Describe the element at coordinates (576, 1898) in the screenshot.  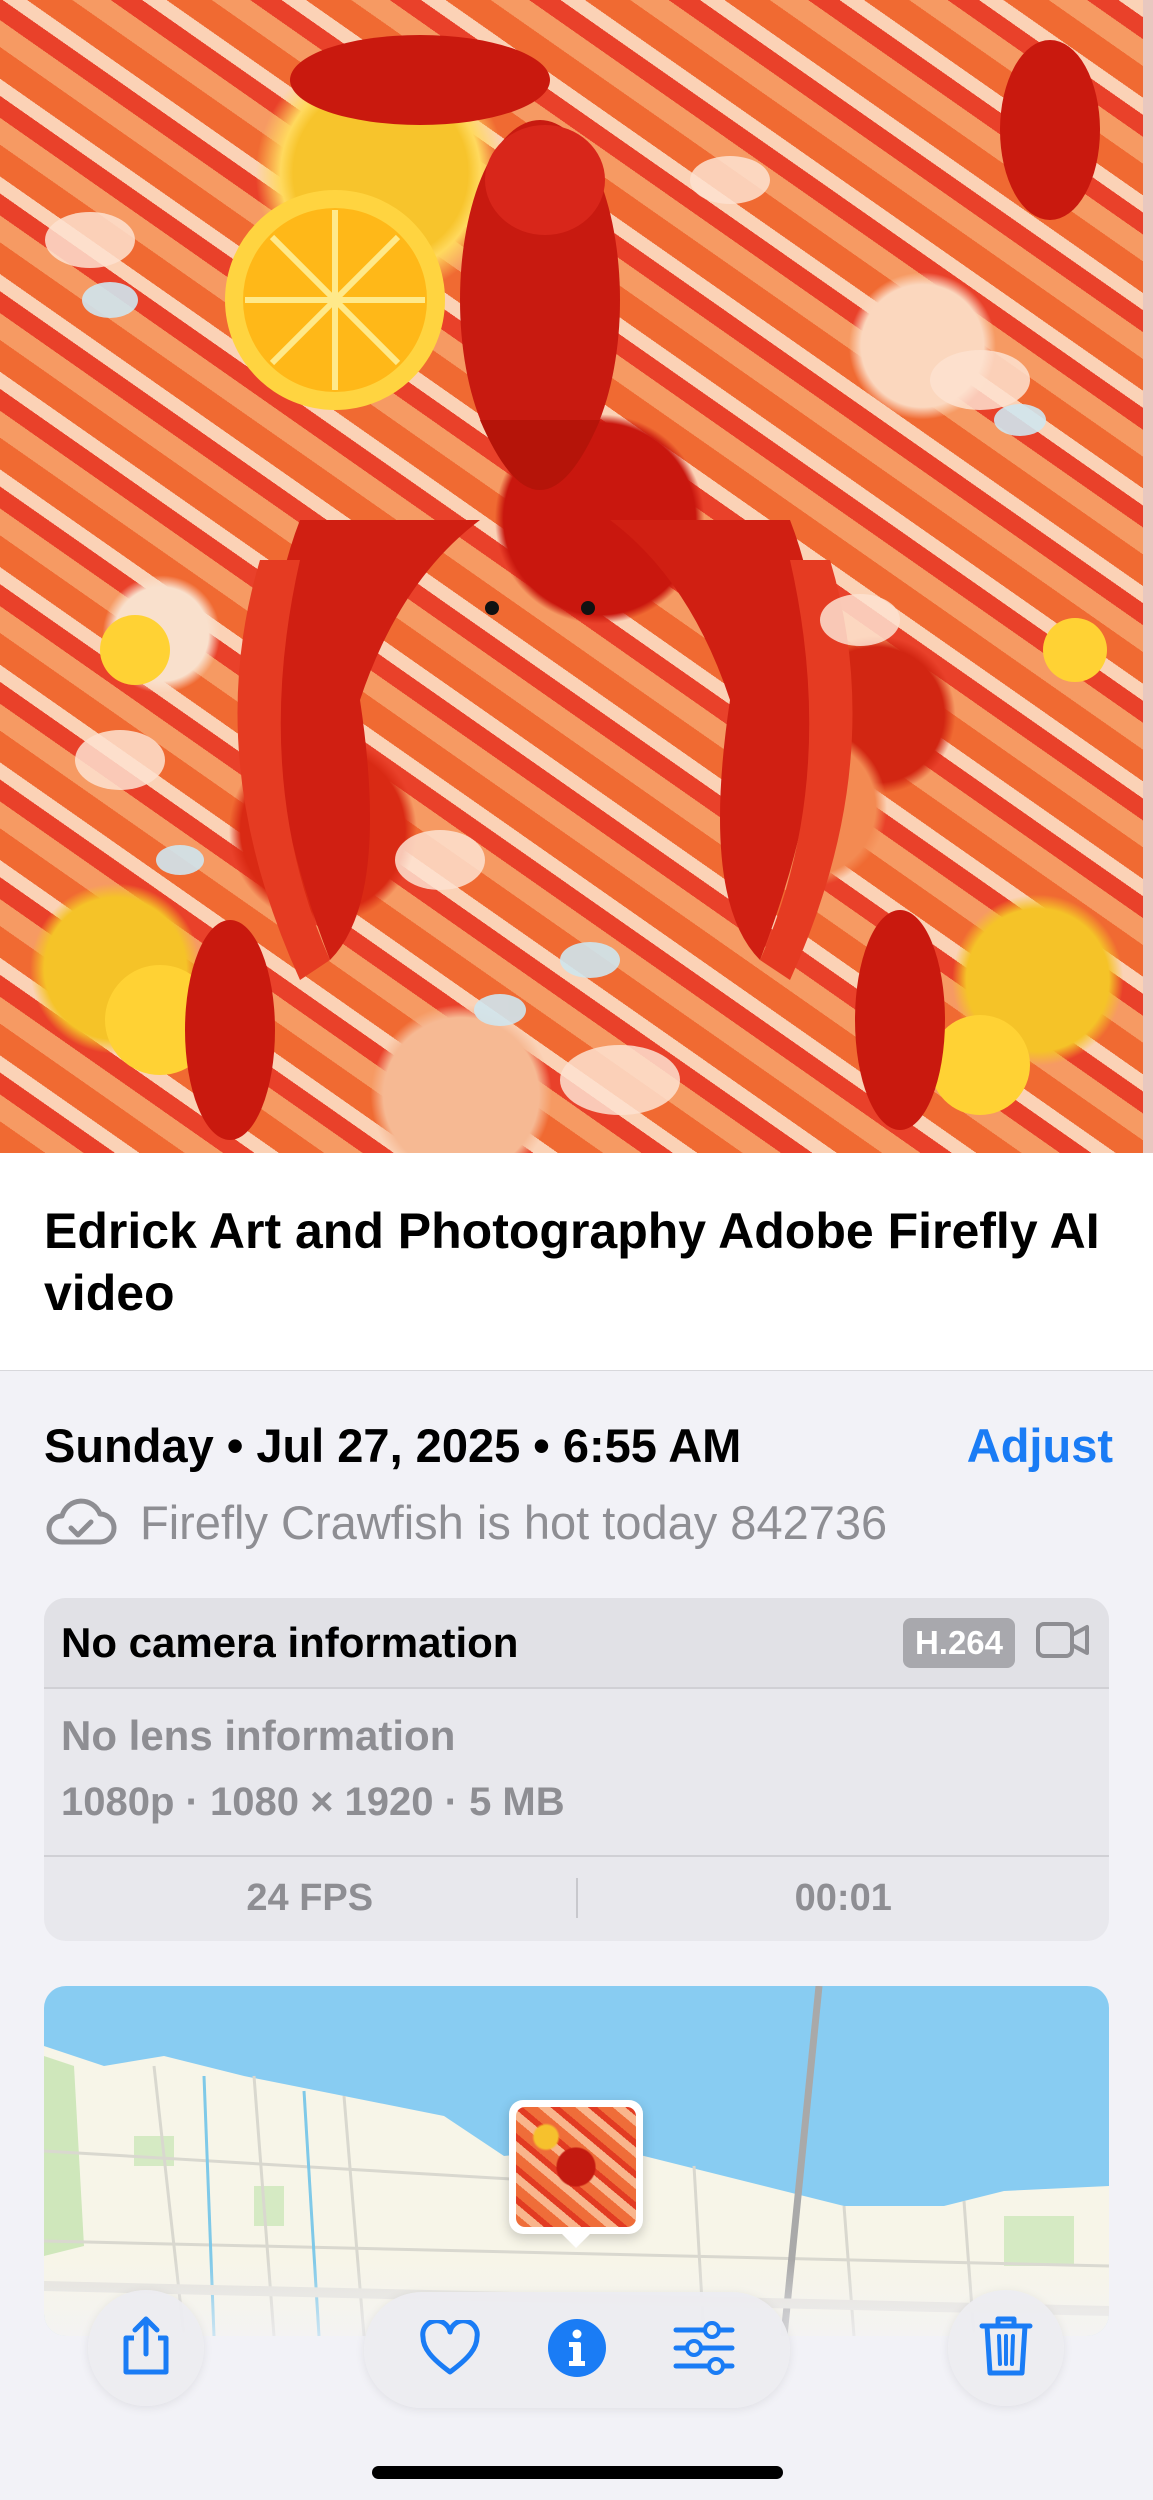
I see `camera-card-footer: 24 FPS 00:01` at that location.